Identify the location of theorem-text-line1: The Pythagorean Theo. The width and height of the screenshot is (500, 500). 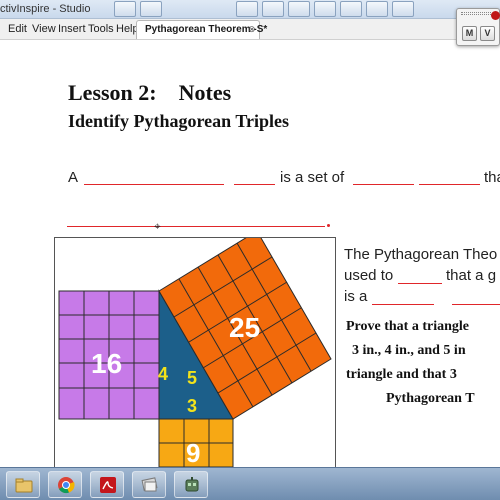
(421, 254).